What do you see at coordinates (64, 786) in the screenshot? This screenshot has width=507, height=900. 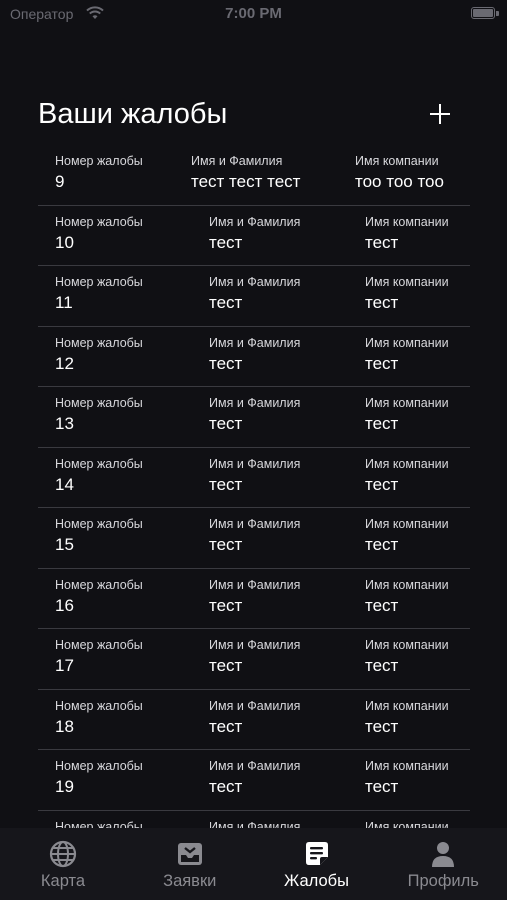 I see `complaint-number-value: 19` at bounding box center [64, 786].